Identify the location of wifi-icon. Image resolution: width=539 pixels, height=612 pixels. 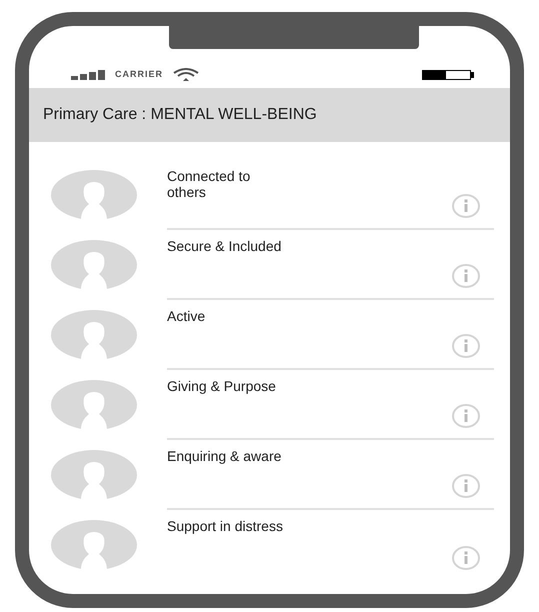
(186, 75).